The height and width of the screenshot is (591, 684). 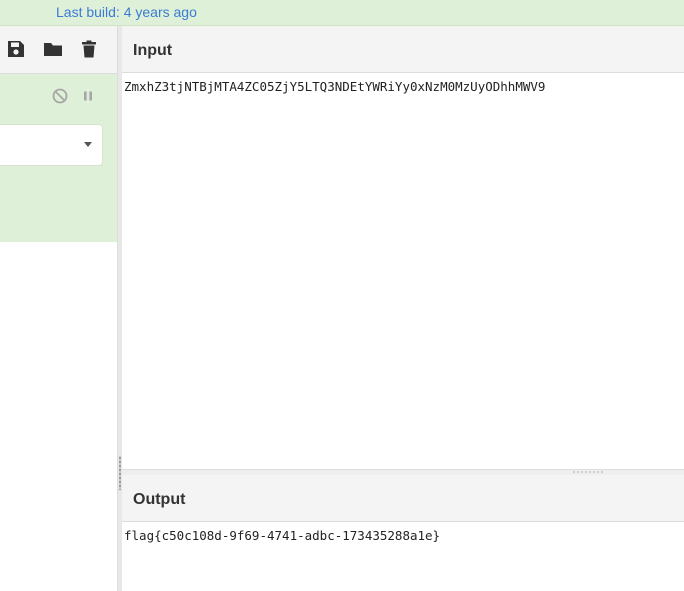 I want to click on output-title: Output, so click(x=159, y=499).